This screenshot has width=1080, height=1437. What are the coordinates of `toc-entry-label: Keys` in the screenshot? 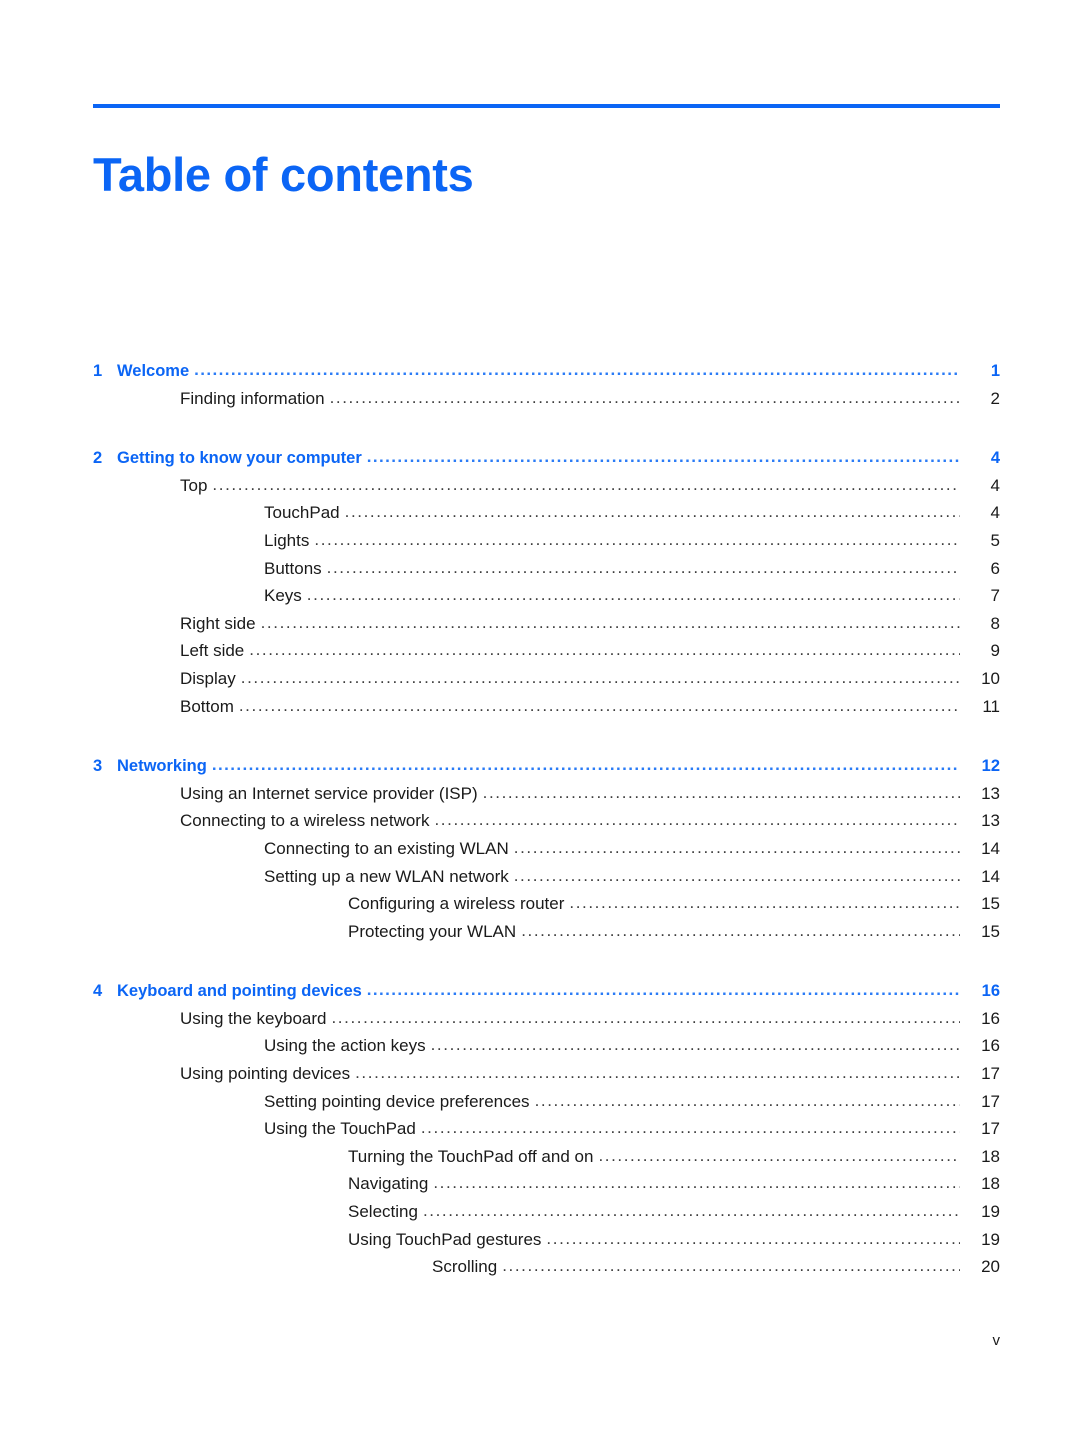 It's located at (283, 596).